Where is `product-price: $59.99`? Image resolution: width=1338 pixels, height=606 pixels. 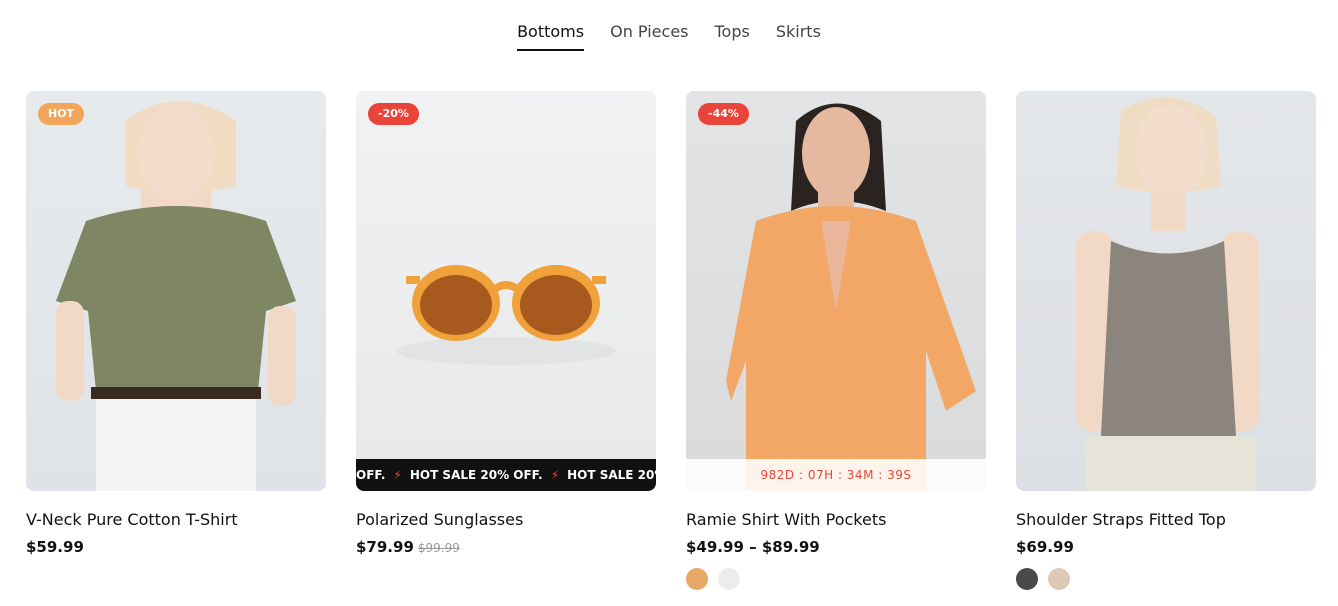
product-price: $59.99 is located at coordinates (176, 547).